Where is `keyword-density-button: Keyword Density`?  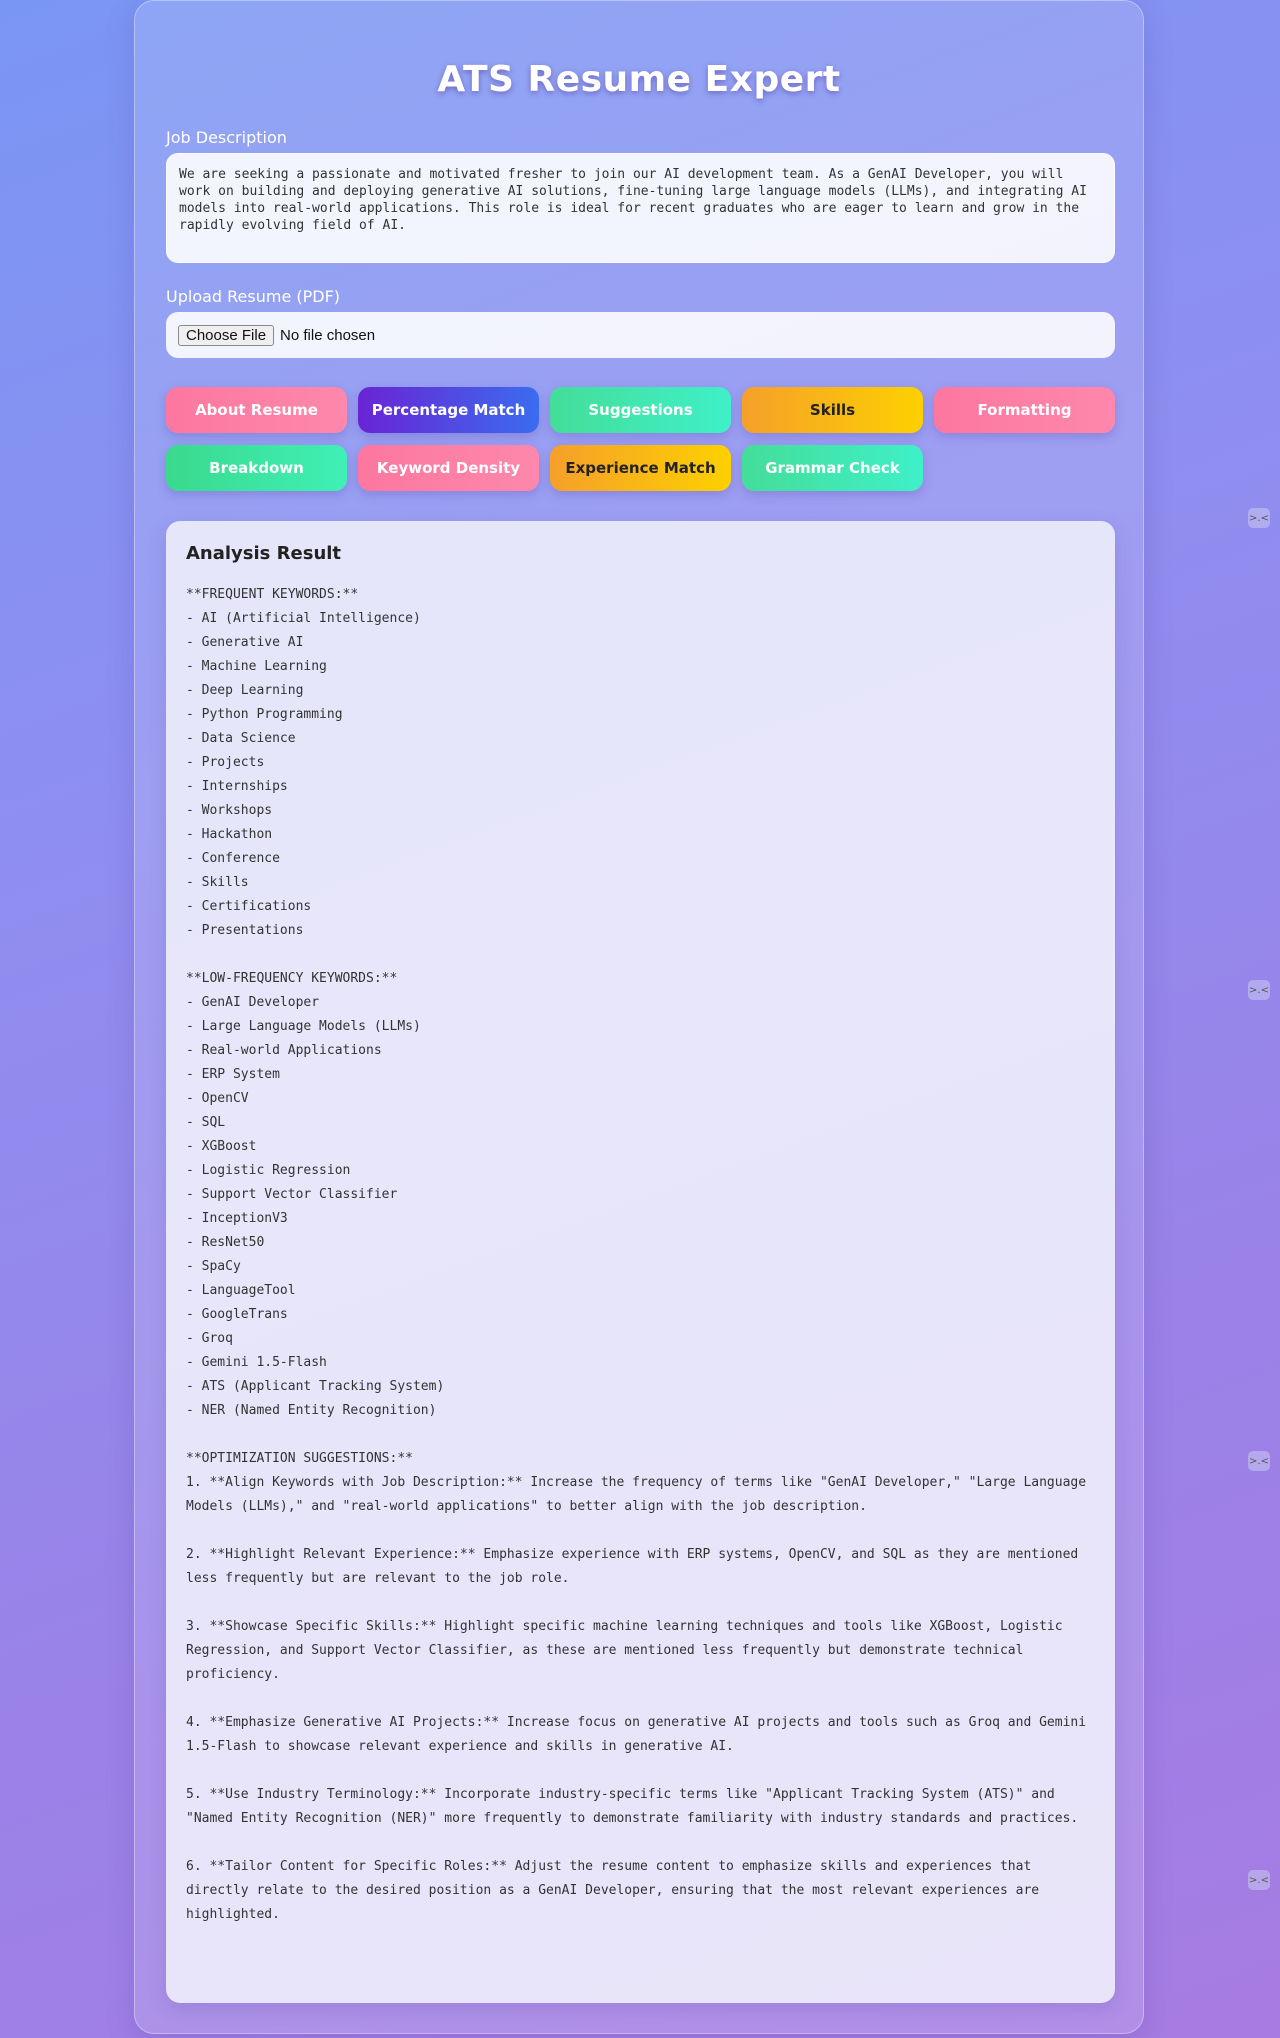 keyword-density-button: Keyword Density is located at coordinates (448, 468).